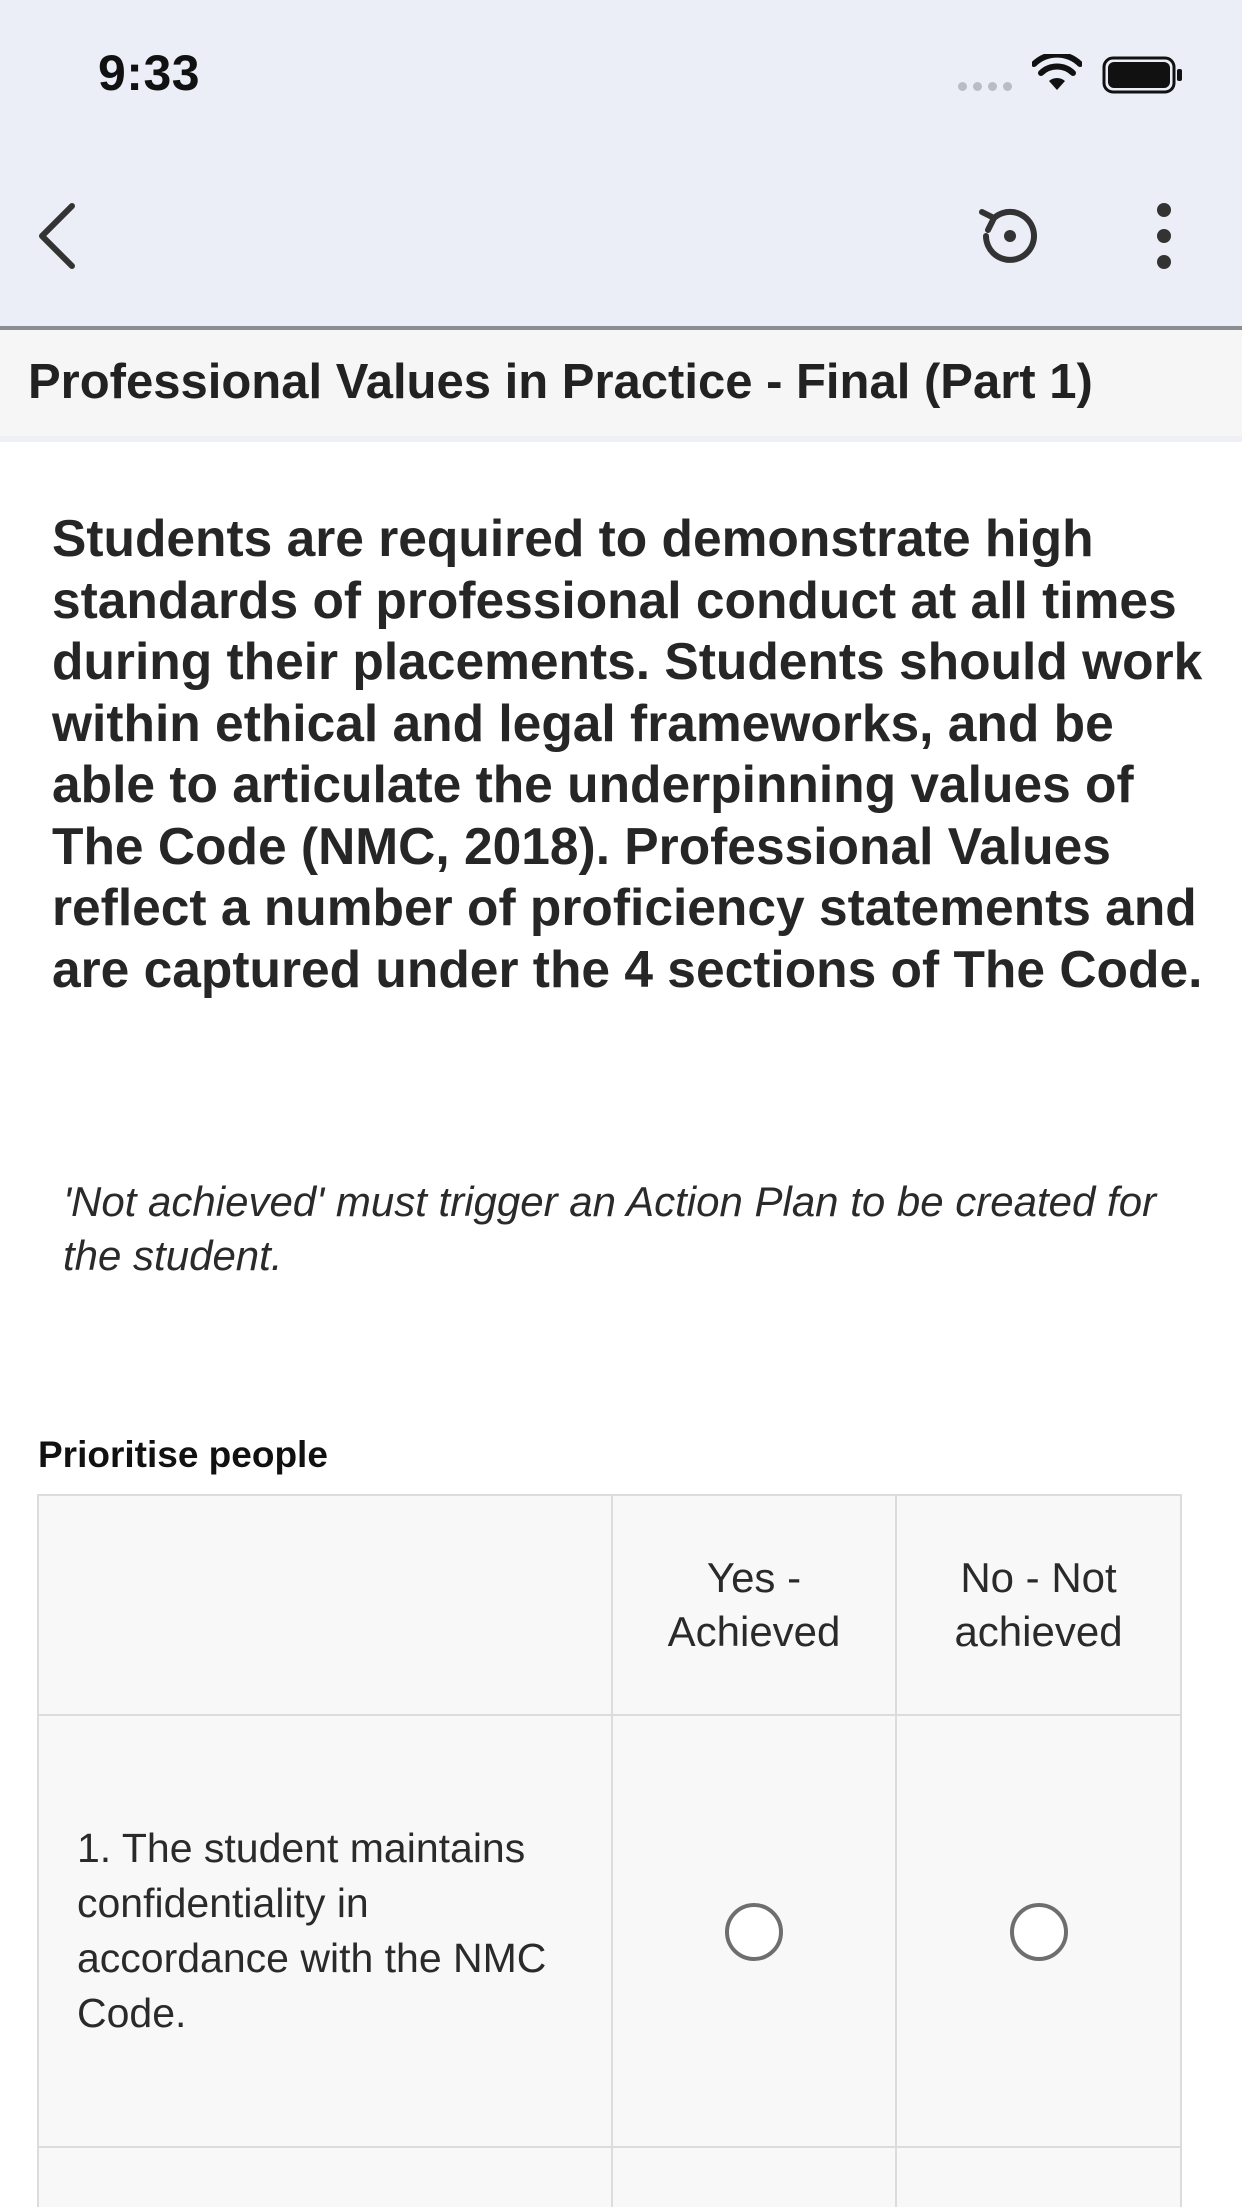 The width and height of the screenshot is (1242, 2208). Describe the element at coordinates (1038, 1605) in the screenshot. I see `column-header-no: No - Not achieved` at that location.